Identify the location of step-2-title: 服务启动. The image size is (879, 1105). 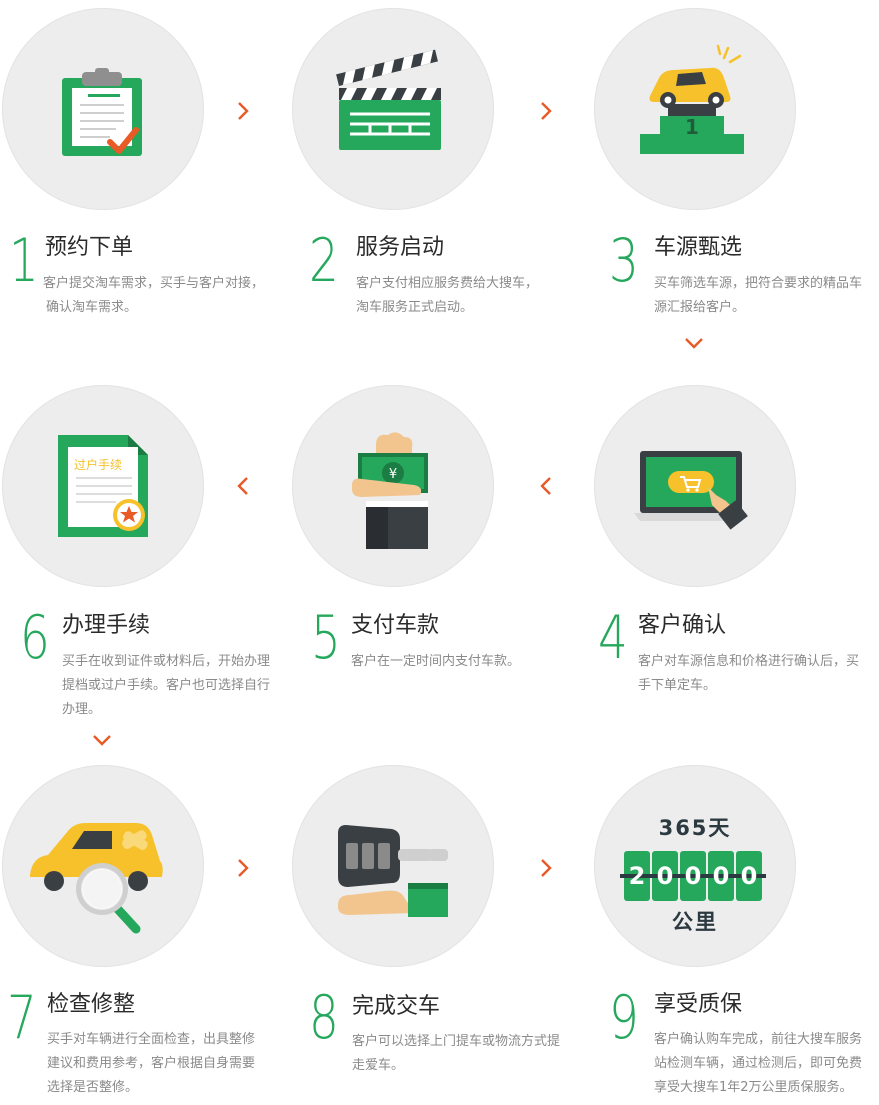
(400, 247).